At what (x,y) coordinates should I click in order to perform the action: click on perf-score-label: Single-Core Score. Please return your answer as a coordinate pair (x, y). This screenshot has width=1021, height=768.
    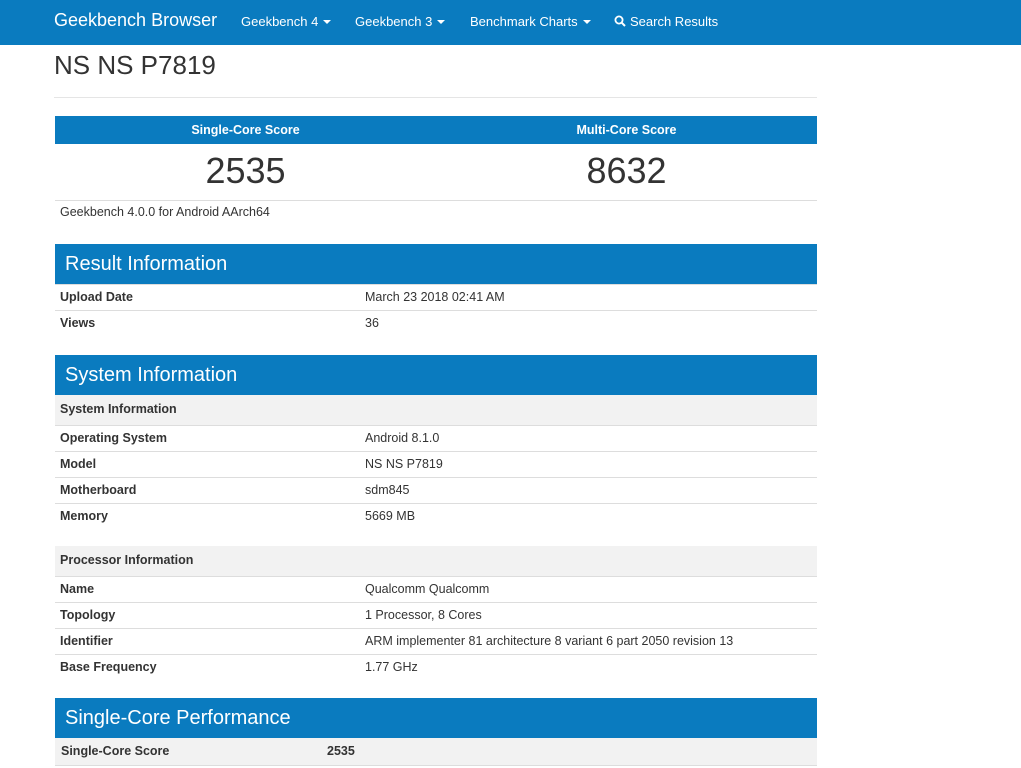
    Looking at the image, I should click on (115, 751).